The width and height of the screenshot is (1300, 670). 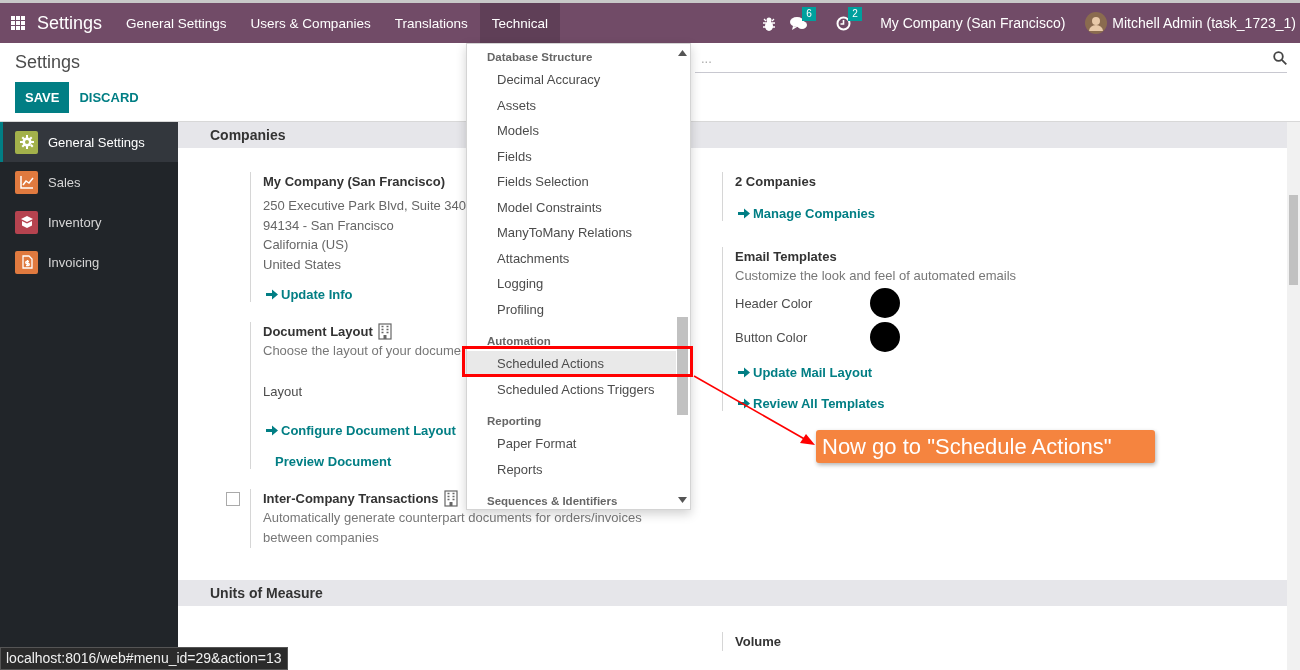 I want to click on setting-title: 2 Companies, so click(x=775, y=182).